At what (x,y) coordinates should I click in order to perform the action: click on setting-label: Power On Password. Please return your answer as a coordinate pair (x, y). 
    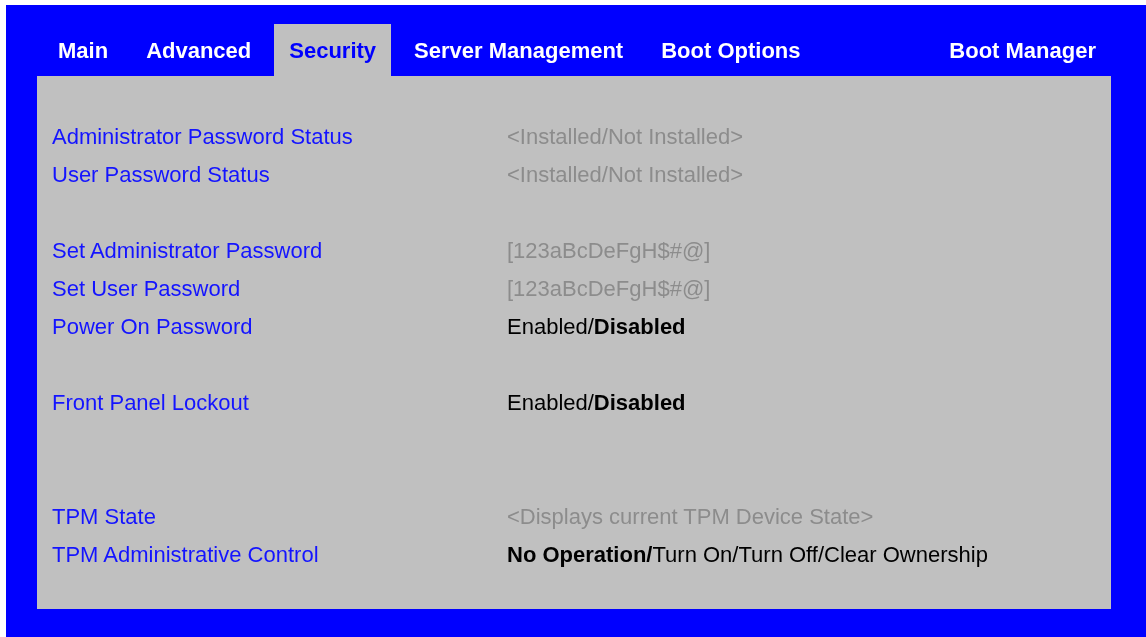
    Looking at the image, I should click on (279, 326).